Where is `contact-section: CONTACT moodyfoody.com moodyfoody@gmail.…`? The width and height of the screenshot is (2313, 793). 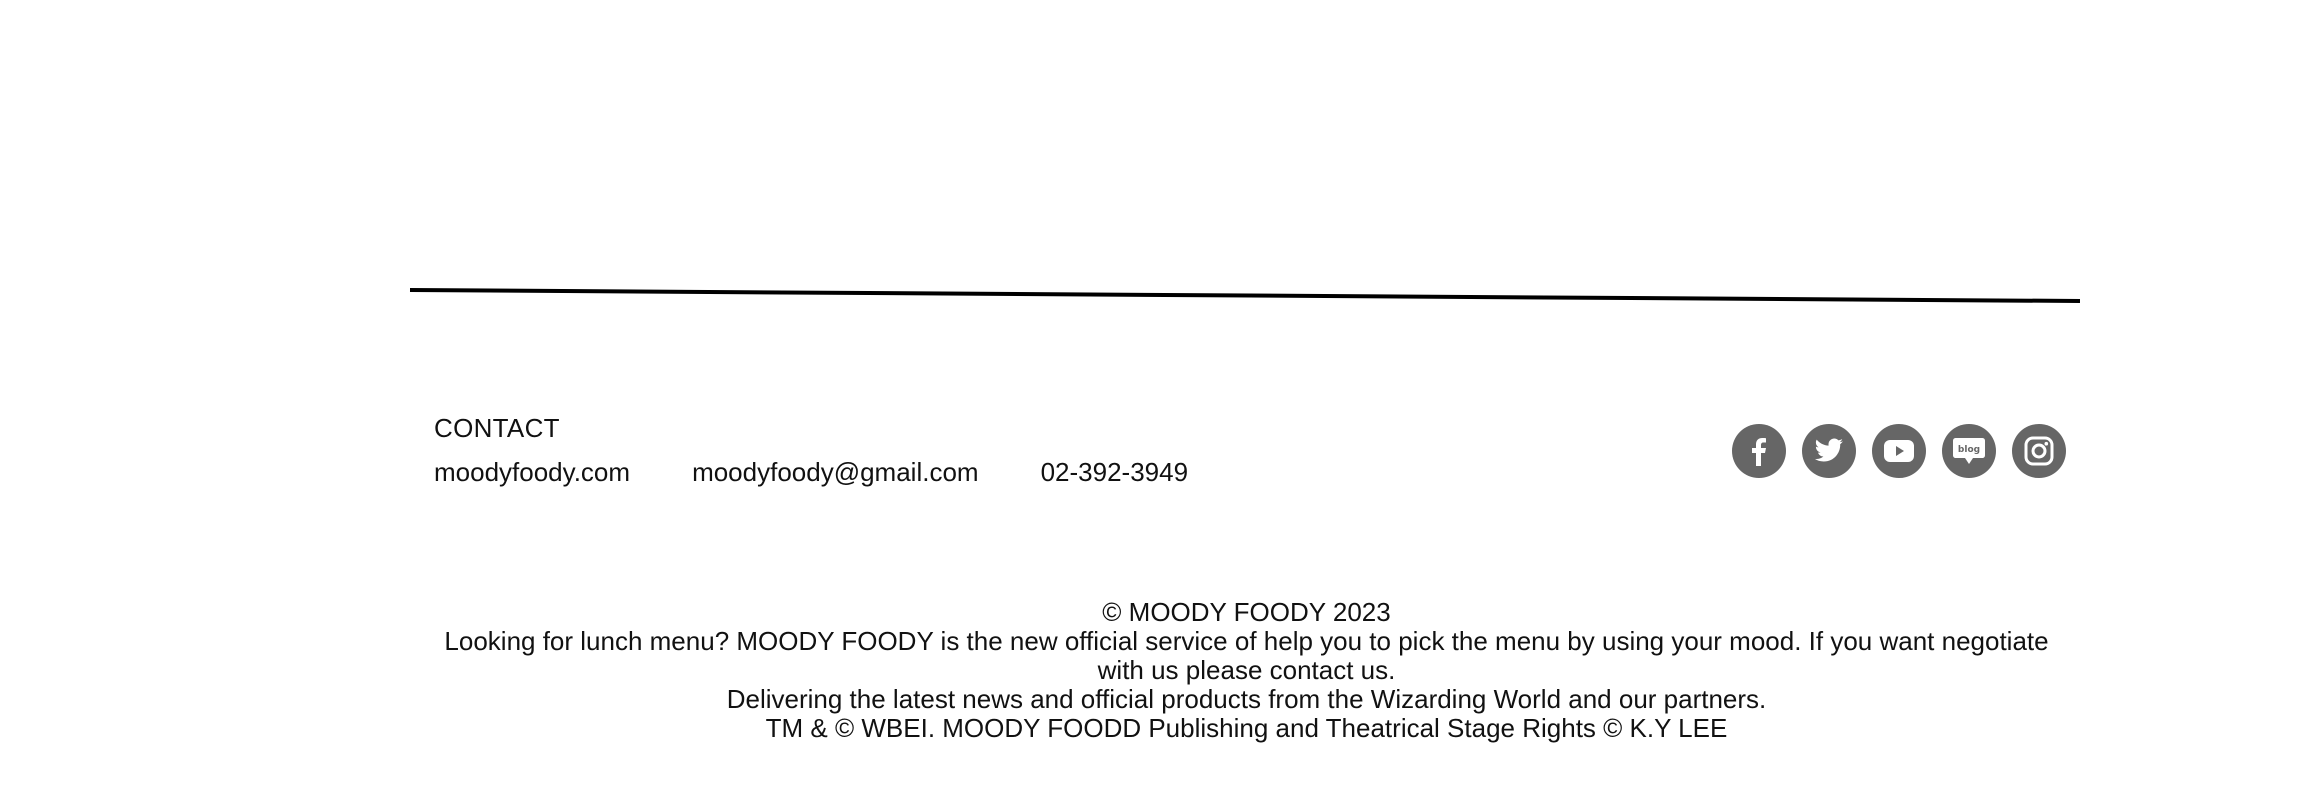 contact-section: CONTACT moodyfoody.com moodyfoody@gmail.… is located at coordinates (811, 450).